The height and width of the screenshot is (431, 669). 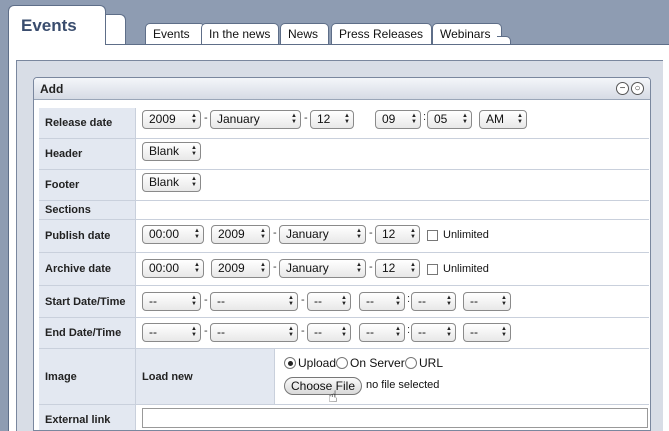 I want to click on image-label: Image, so click(x=87, y=376).